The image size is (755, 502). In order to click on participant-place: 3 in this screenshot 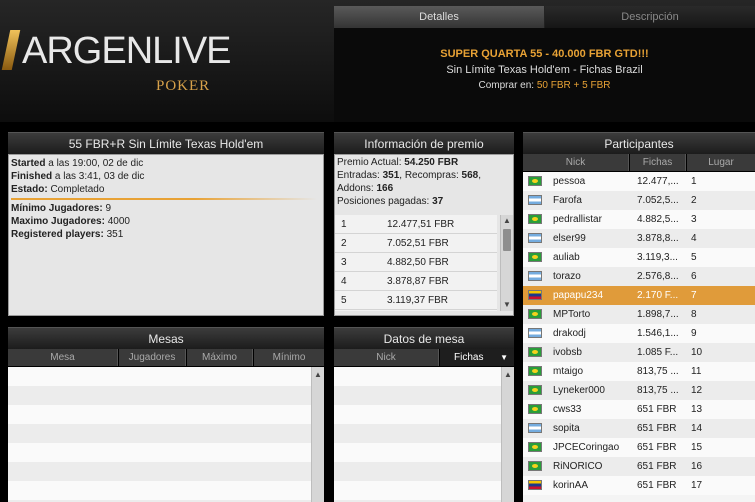, I will do `click(694, 219)`.